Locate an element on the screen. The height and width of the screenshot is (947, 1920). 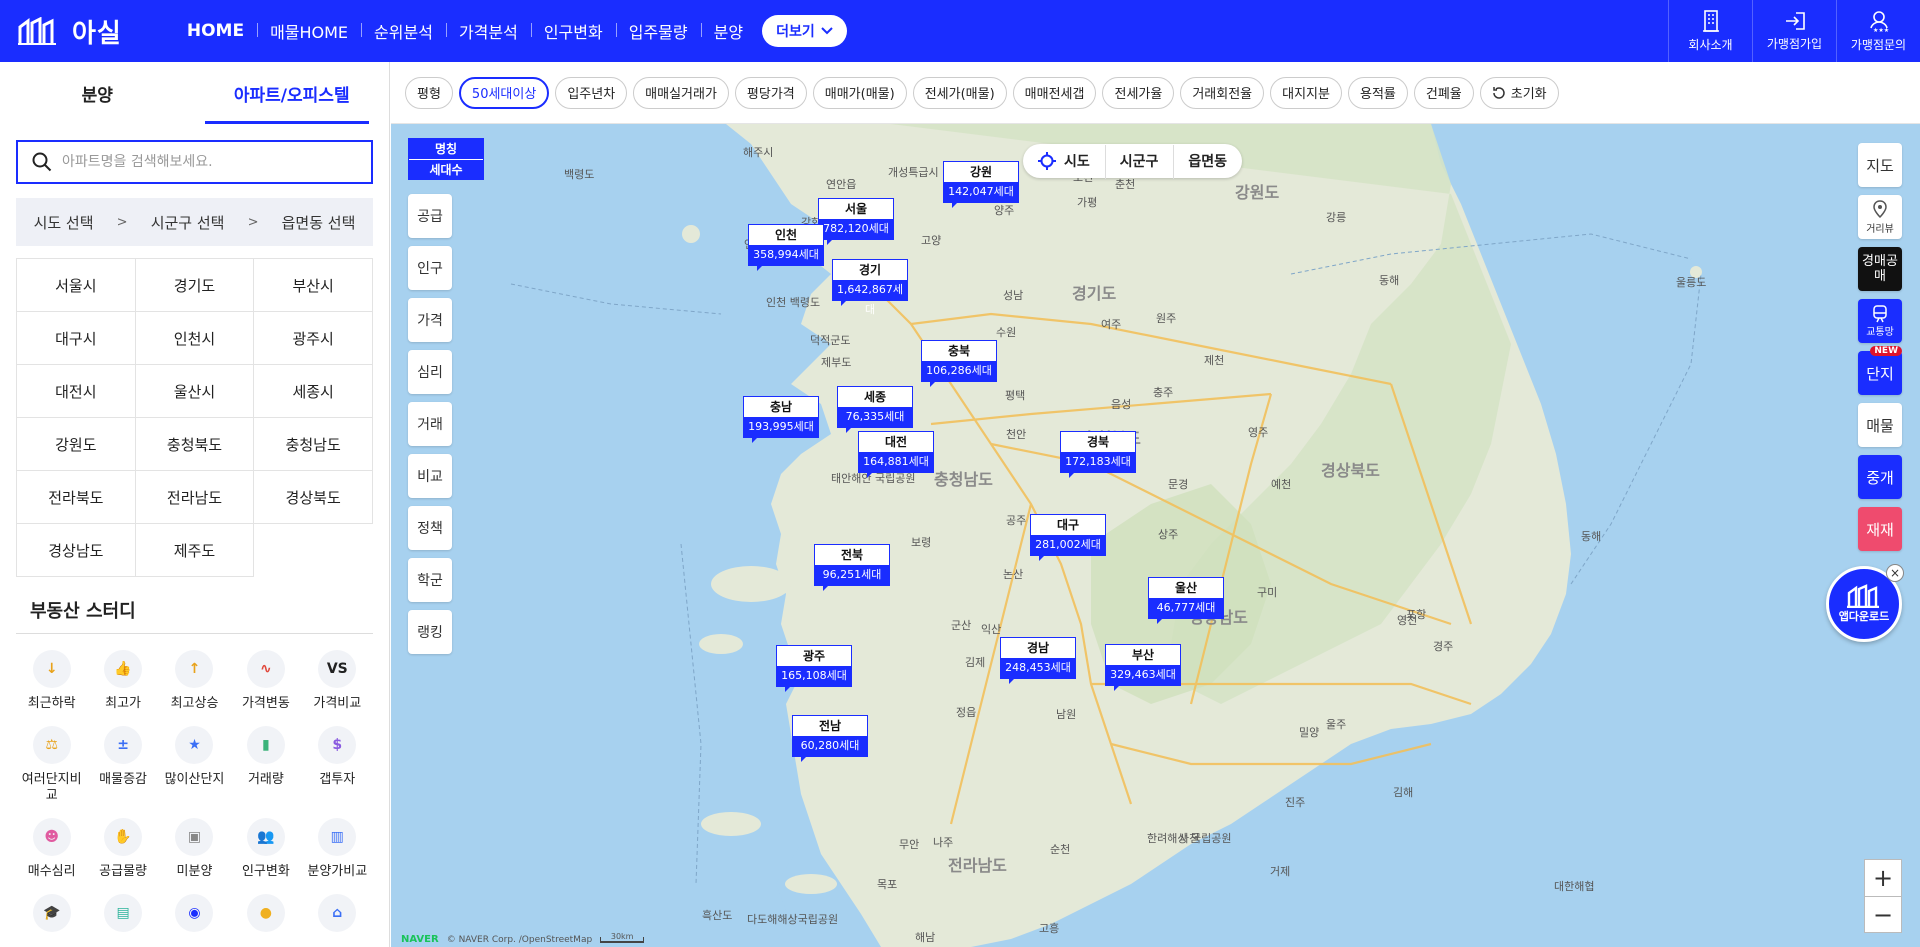
transit-button: 교통망 is located at coordinates (1880, 321).